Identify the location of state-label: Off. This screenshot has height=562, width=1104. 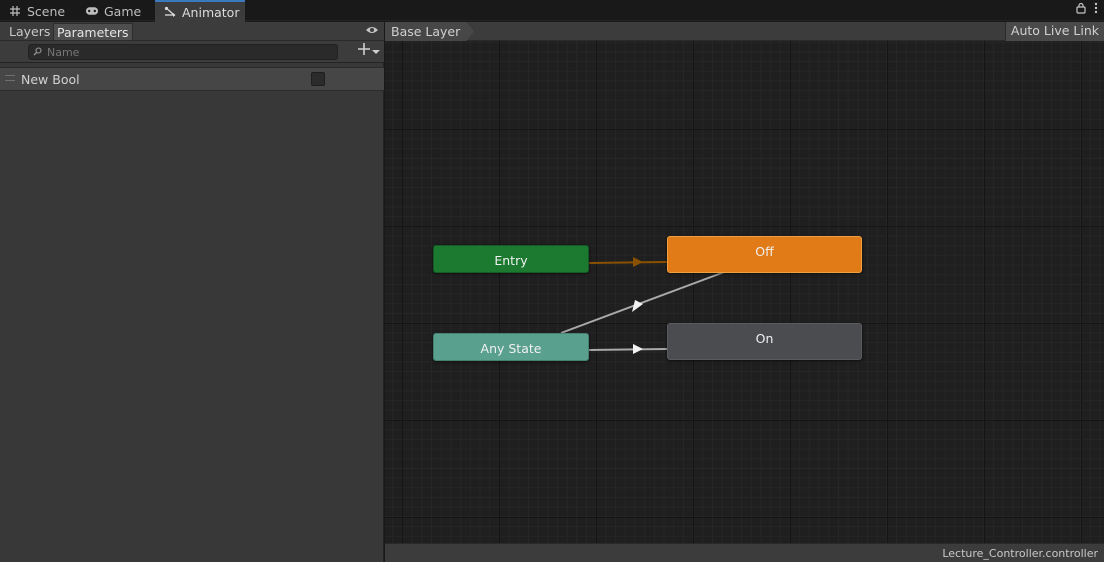
(764, 251).